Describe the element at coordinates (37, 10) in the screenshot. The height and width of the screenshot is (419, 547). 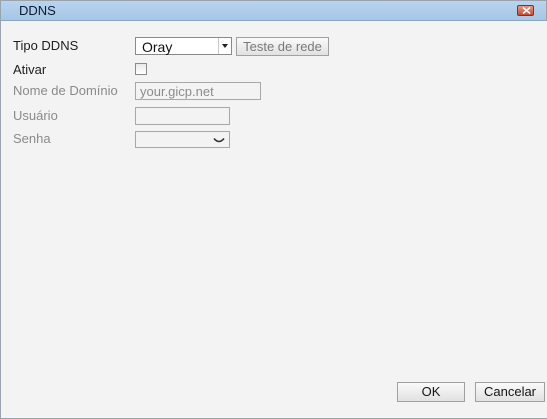
I see `window-title: DDNS` at that location.